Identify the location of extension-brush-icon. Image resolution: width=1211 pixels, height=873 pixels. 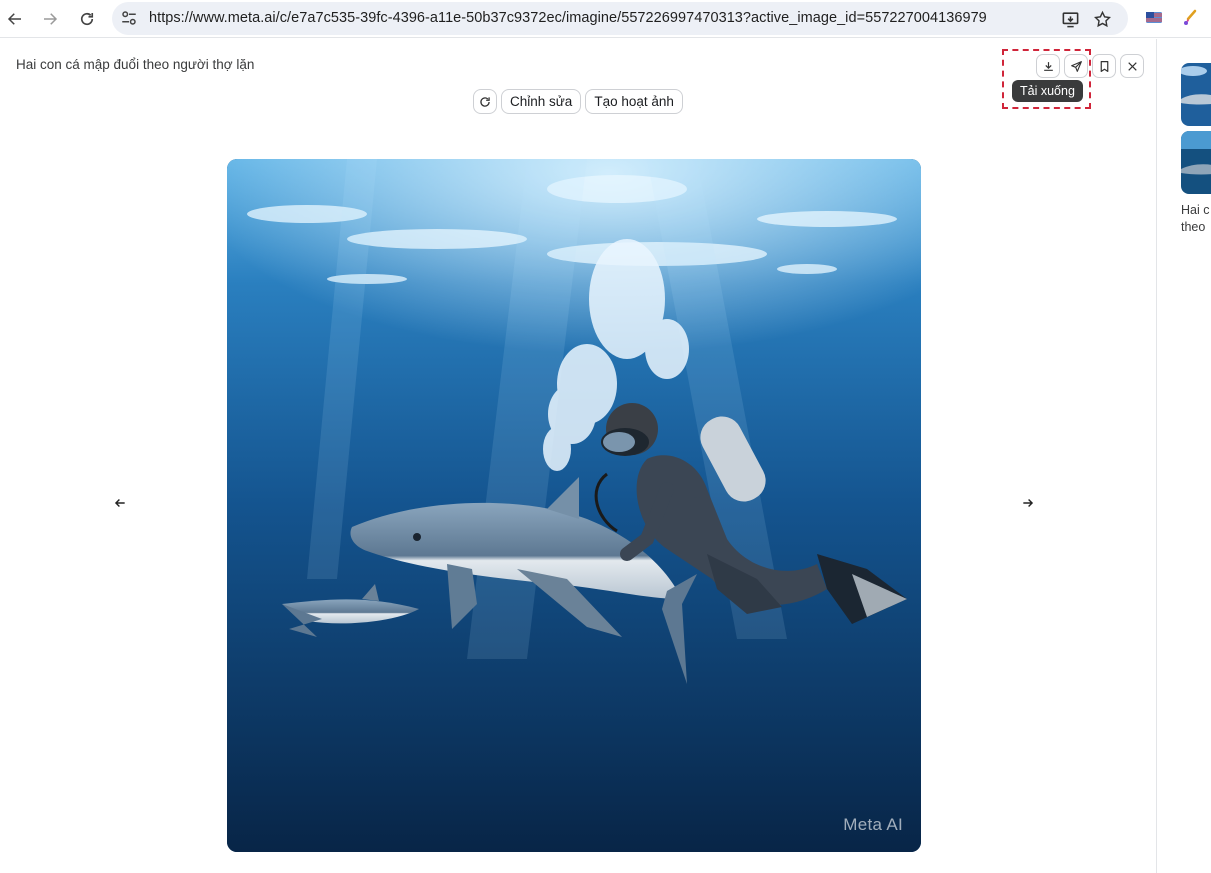
(1190, 18).